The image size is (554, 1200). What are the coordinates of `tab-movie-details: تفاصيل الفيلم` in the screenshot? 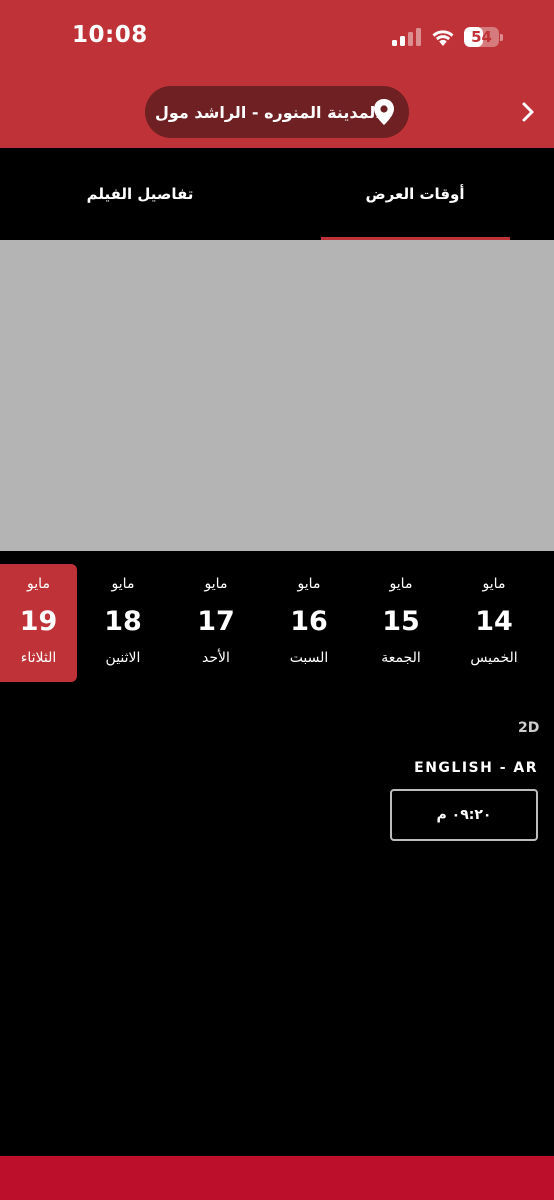 It's located at (140, 194).